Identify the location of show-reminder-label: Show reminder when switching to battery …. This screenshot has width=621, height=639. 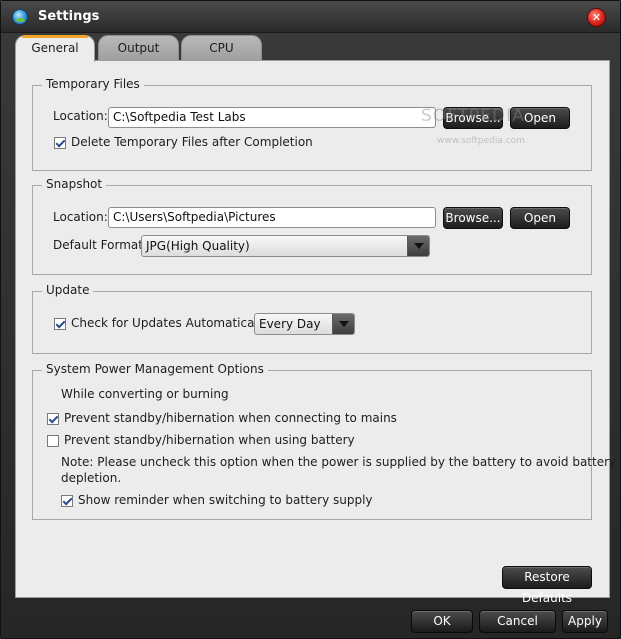
(225, 500).